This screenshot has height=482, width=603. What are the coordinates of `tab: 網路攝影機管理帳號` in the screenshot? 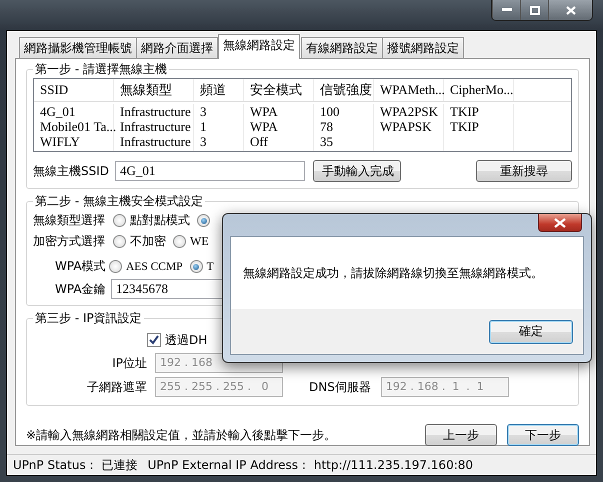 It's located at (78, 48).